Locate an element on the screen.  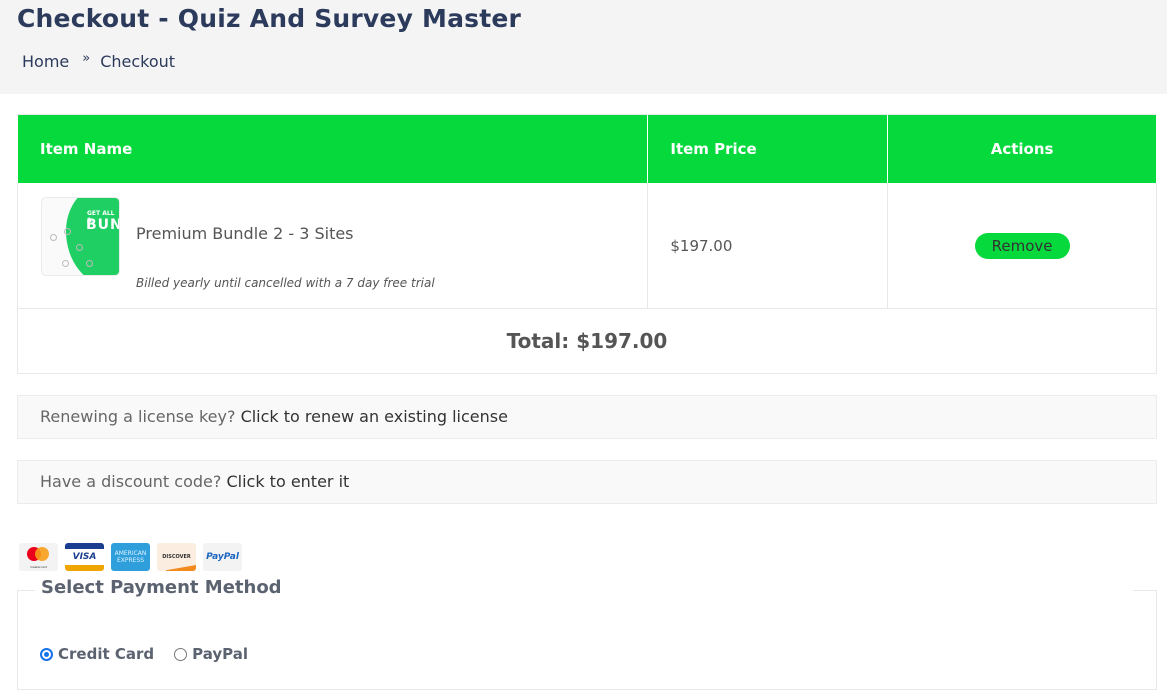
cart-header-row: Item Name Item Price Actions is located at coordinates (586, 149).